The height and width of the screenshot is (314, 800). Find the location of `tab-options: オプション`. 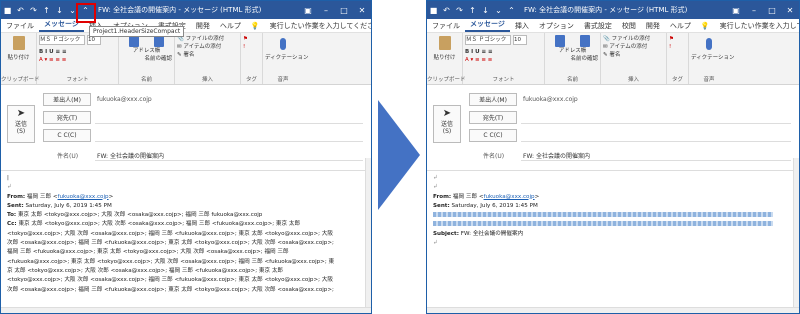

tab-options: オプション is located at coordinates (556, 26).